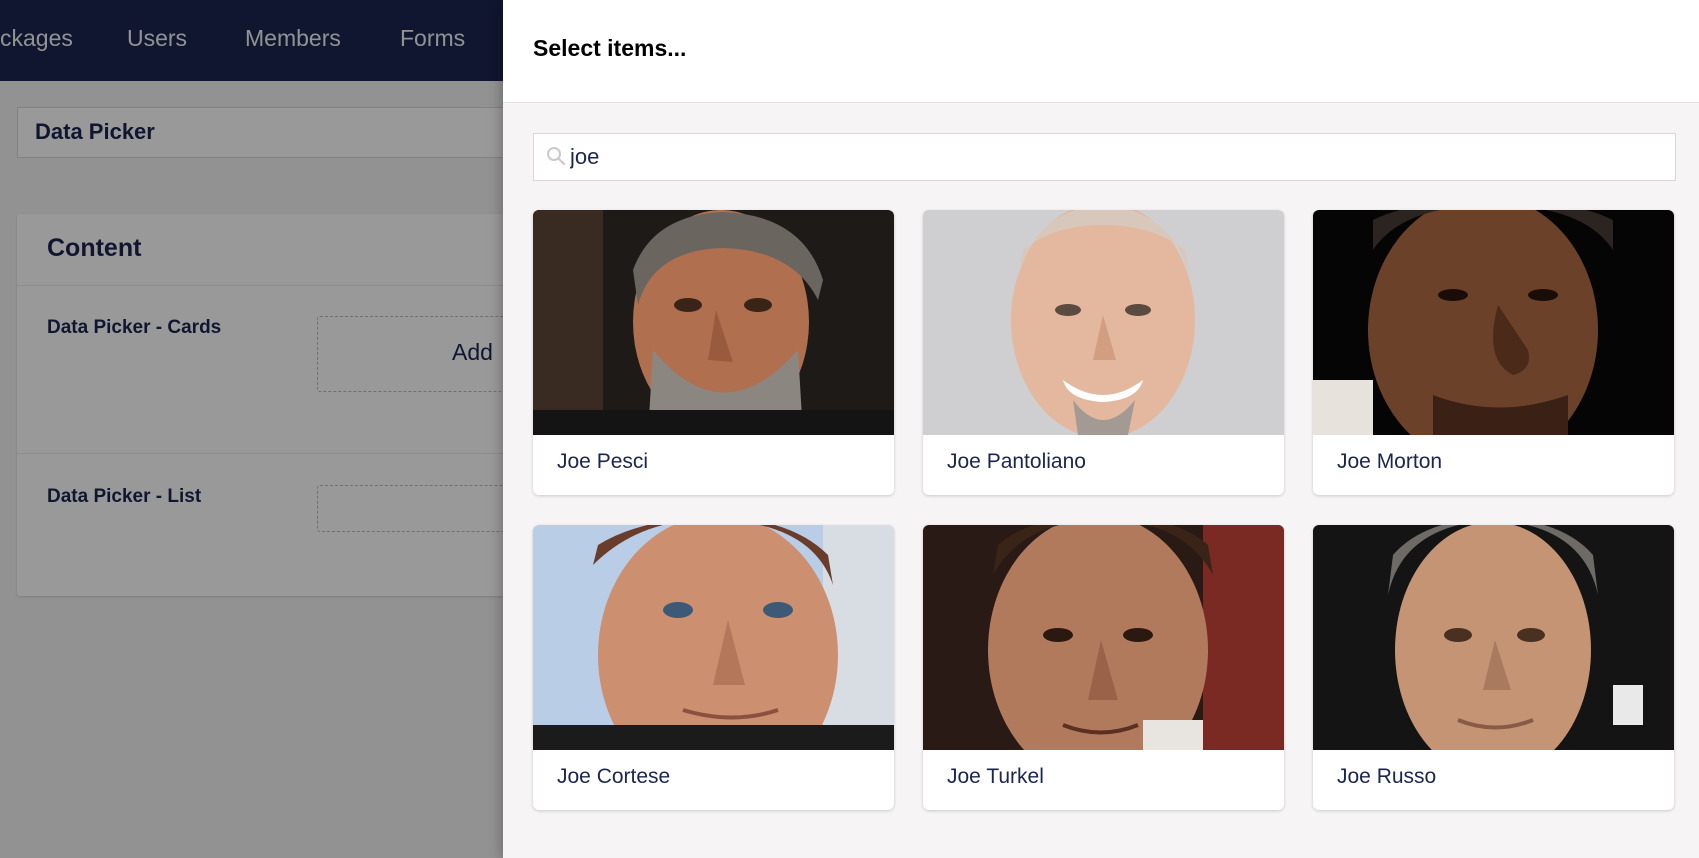 The image size is (1699, 858). Describe the element at coordinates (1390, 461) in the screenshot. I see `person-name: Joe Morton` at that location.